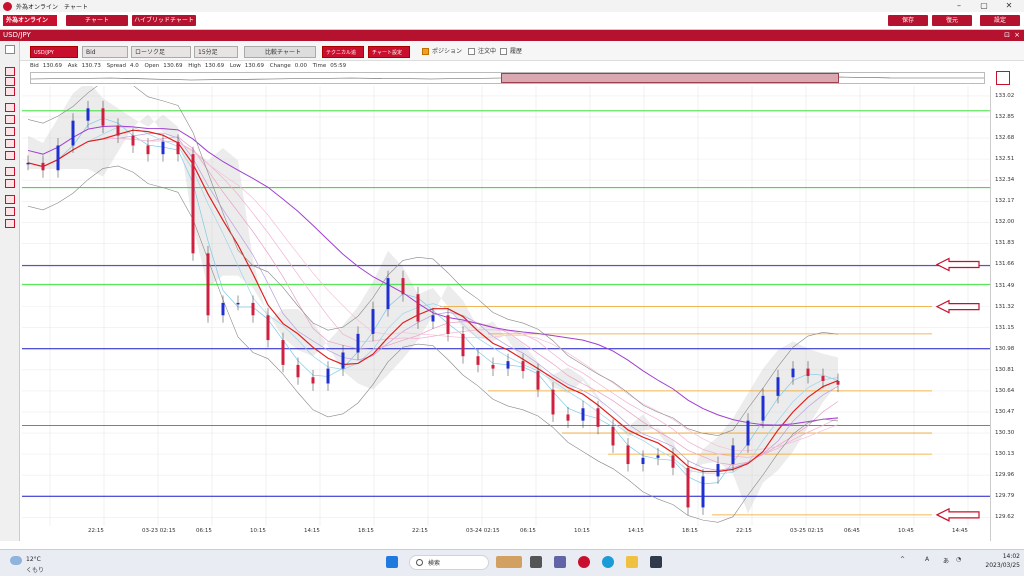 The height and width of the screenshot is (576, 1024). What do you see at coordinates (582, 531) in the screenshot?
I see `x-tick-label: 10:15` at bounding box center [582, 531].